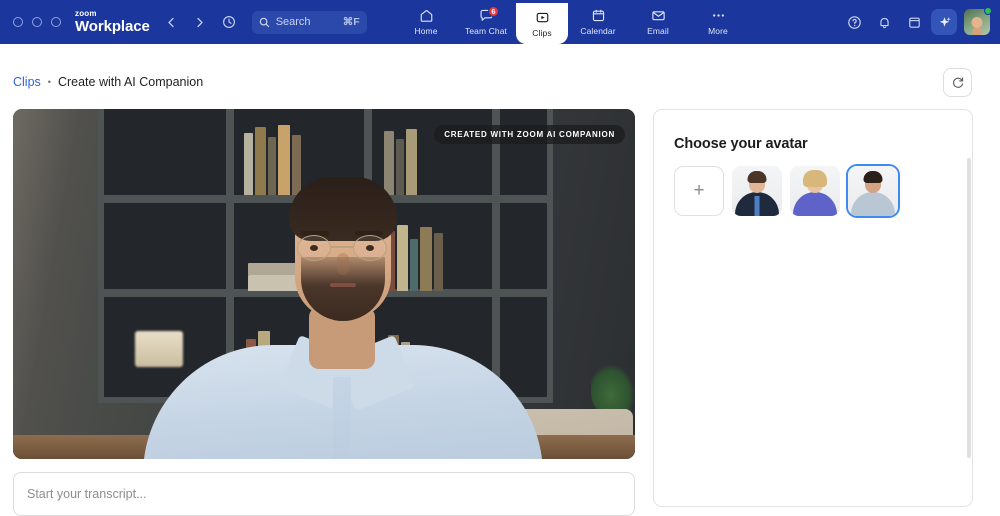  I want to click on search-input: Search ⌘F, so click(309, 22).